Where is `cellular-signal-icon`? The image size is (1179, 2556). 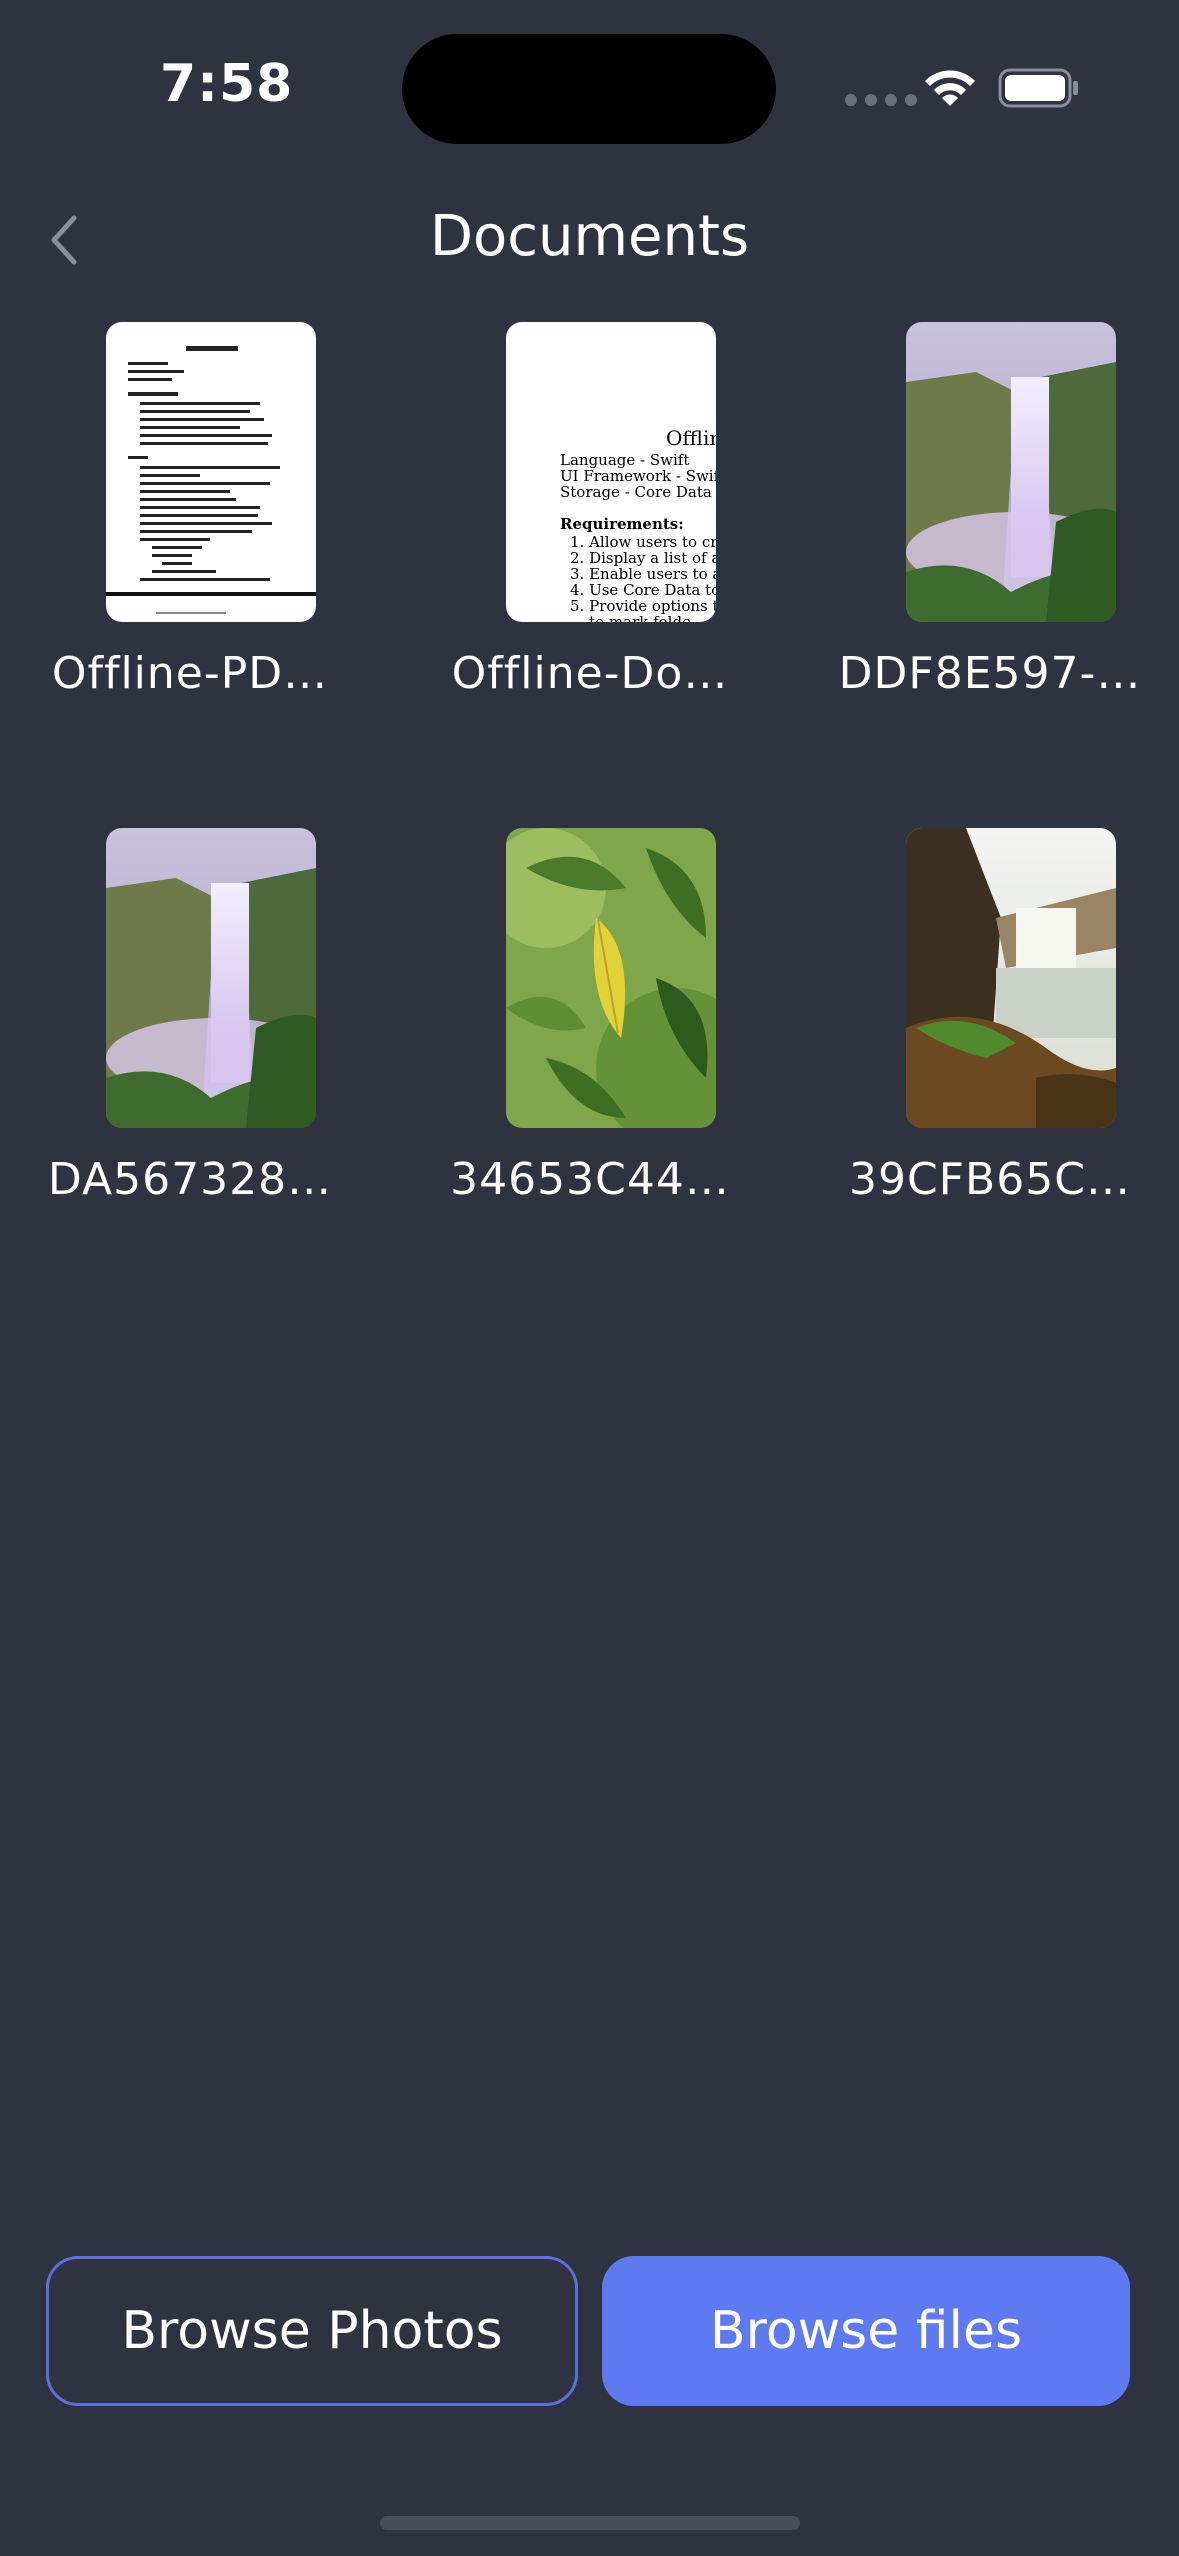
cellular-signal-icon is located at coordinates (881, 100).